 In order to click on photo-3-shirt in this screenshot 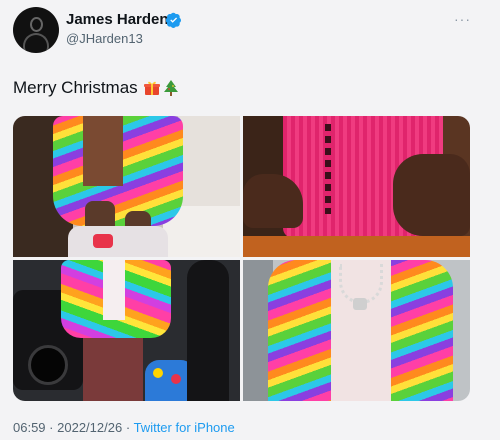, I will do `click(114, 290)`.